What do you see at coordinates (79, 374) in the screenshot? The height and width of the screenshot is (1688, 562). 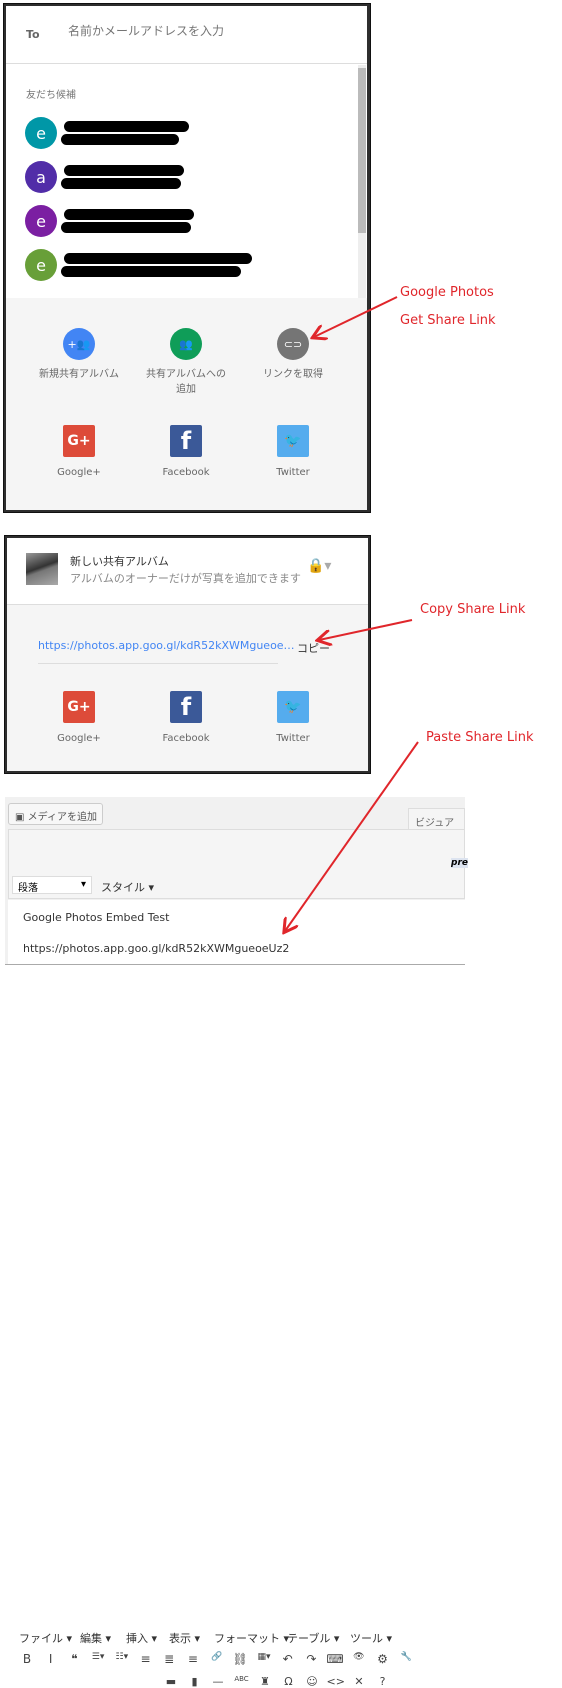 I see `action-label: 新規共有アルバム` at bounding box center [79, 374].